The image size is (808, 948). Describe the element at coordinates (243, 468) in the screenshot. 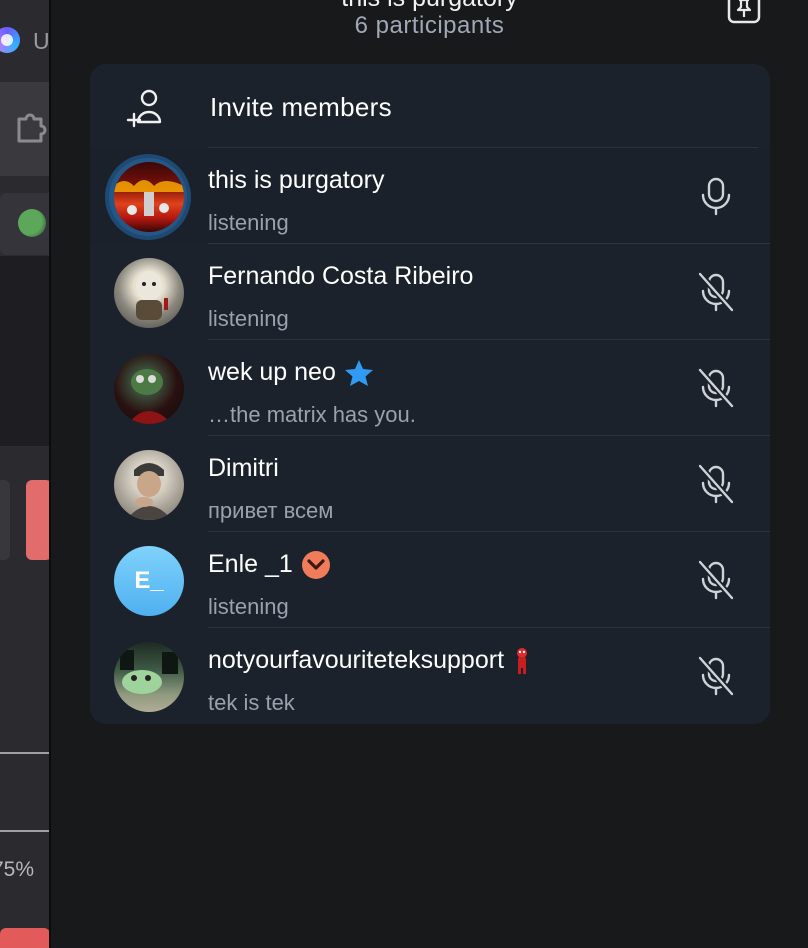

I see `participant-name: Dimitri` at that location.